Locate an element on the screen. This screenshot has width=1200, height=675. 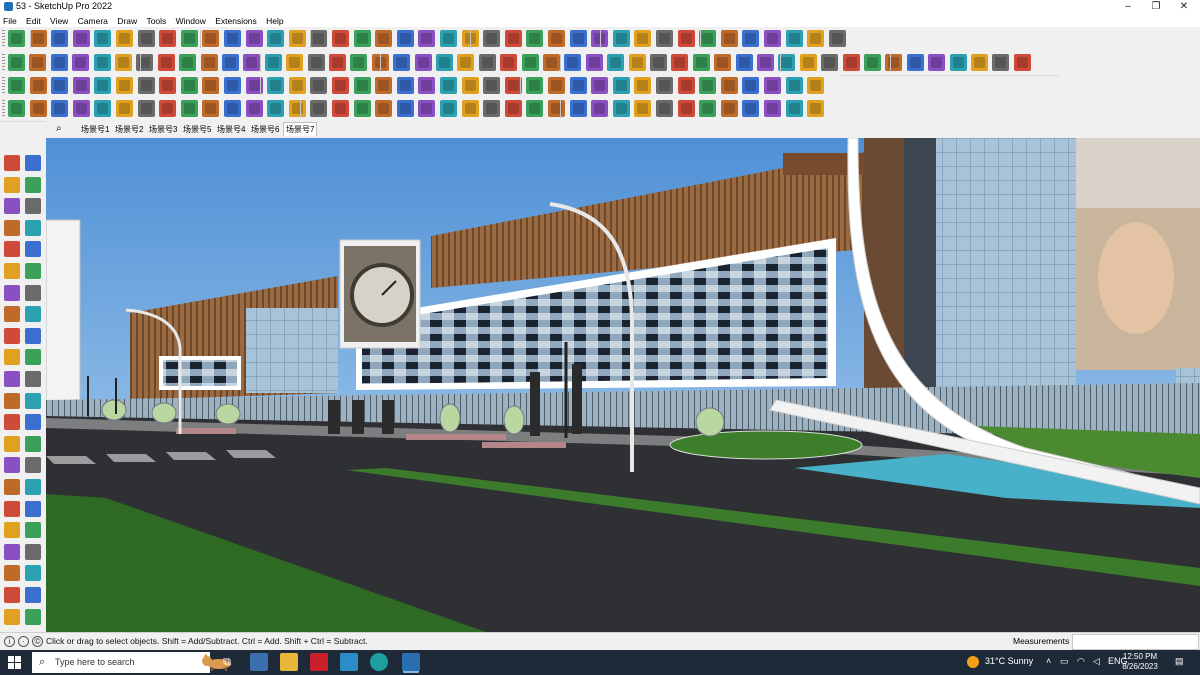
edge-browser-icon is located at coordinates (379, 662).